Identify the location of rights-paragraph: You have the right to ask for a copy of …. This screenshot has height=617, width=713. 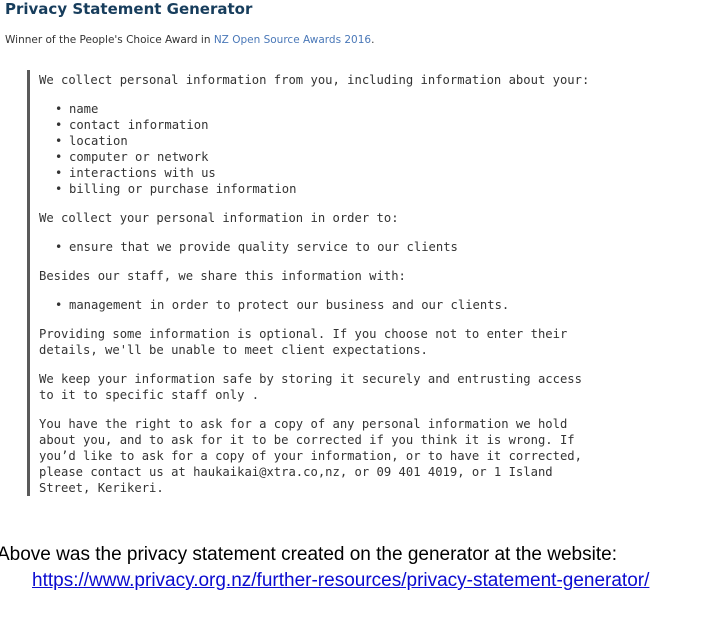
(353, 456).